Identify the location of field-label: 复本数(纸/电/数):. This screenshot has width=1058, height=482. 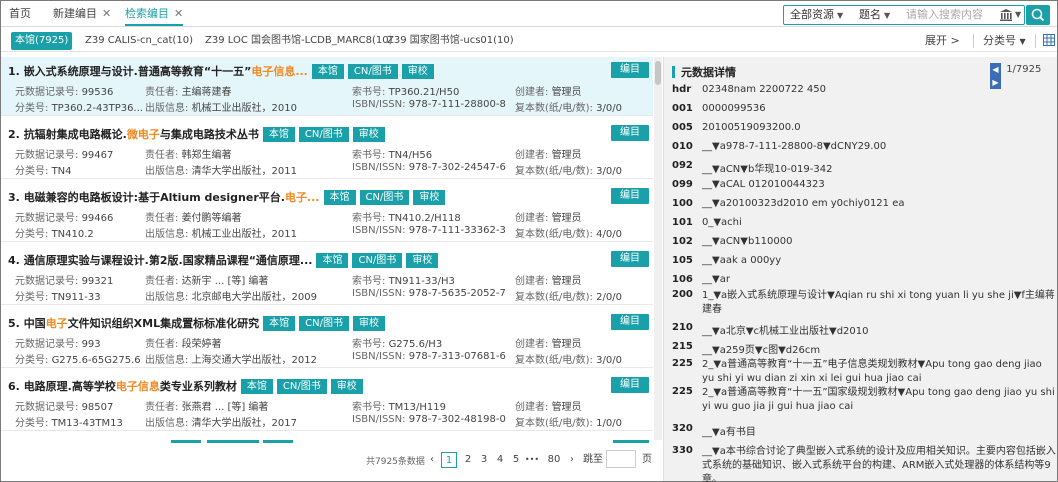
(554, 360).